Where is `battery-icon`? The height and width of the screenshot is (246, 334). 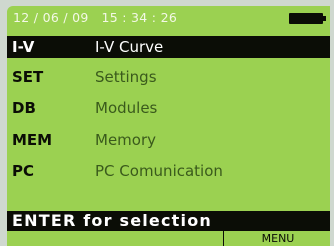 battery-icon is located at coordinates (307, 18).